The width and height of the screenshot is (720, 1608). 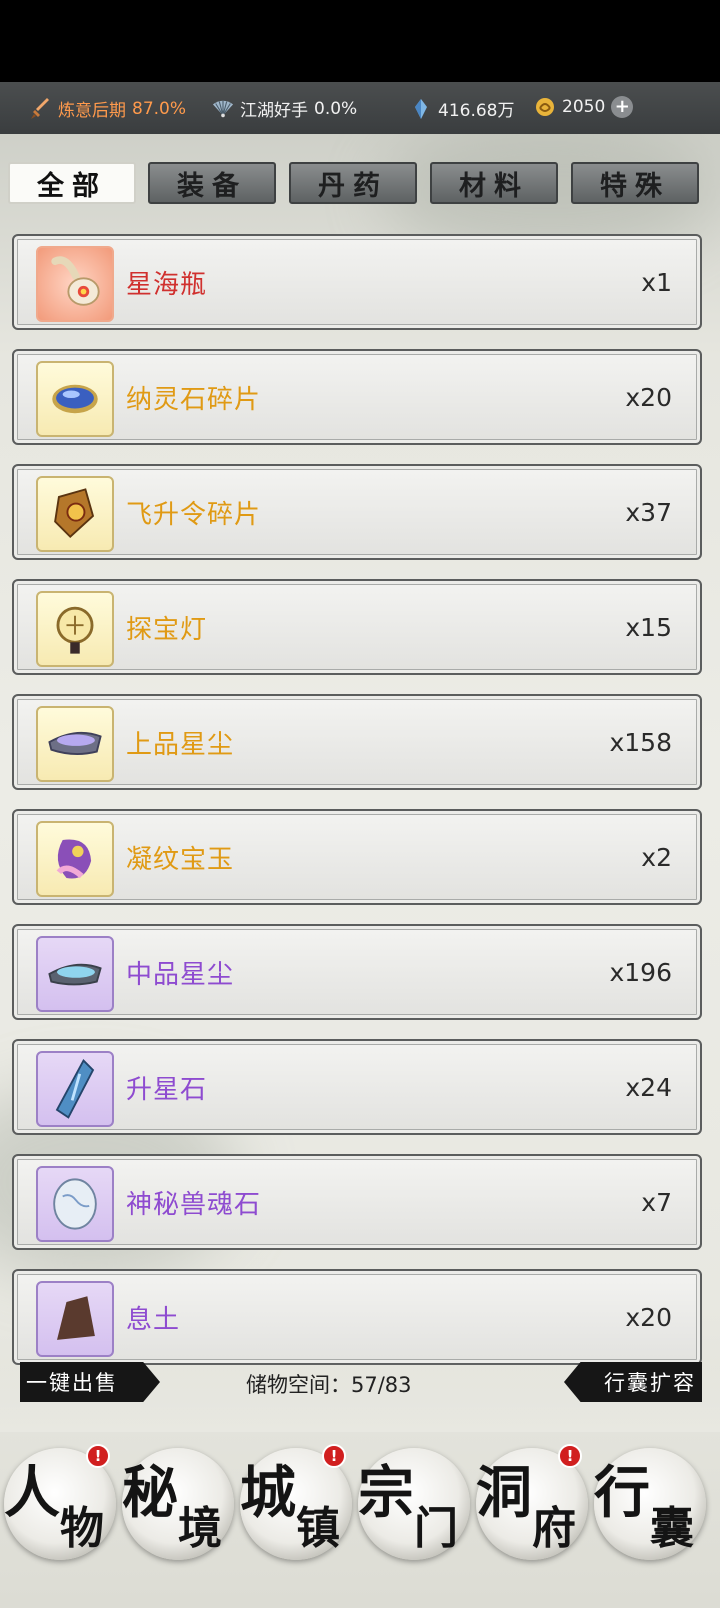 I want to click on item-quantity: x2, so click(x=656, y=857).